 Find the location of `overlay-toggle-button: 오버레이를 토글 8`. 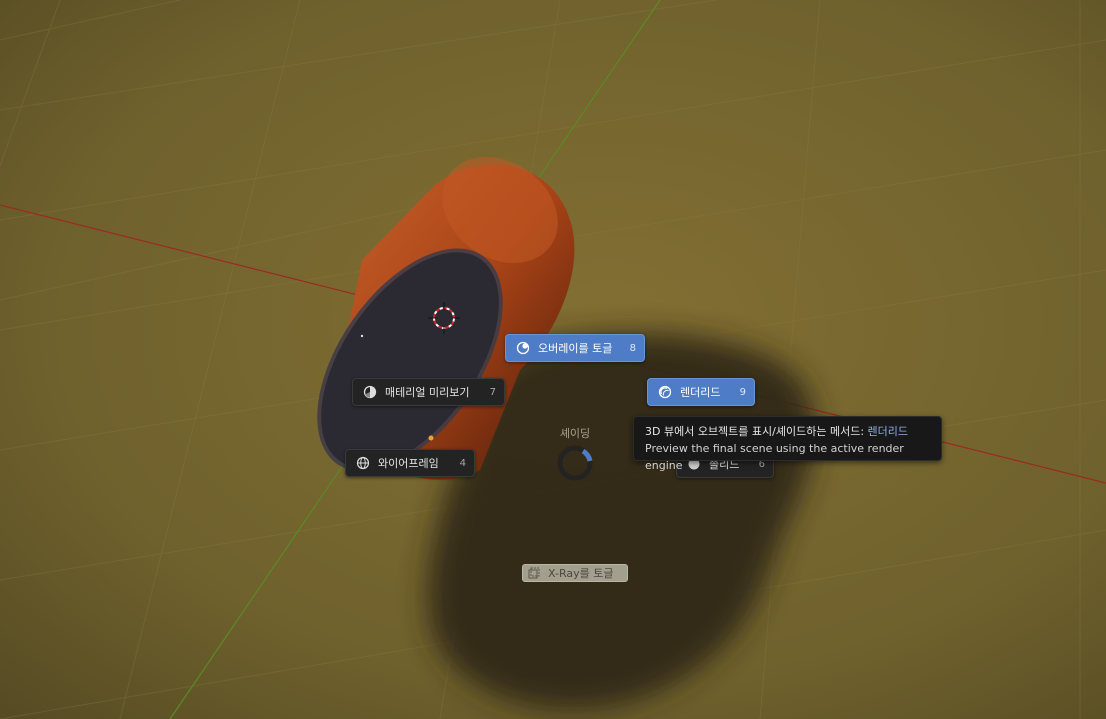

overlay-toggle-button: 오버레이를 토글 8 is located at coordinates (575, 348).